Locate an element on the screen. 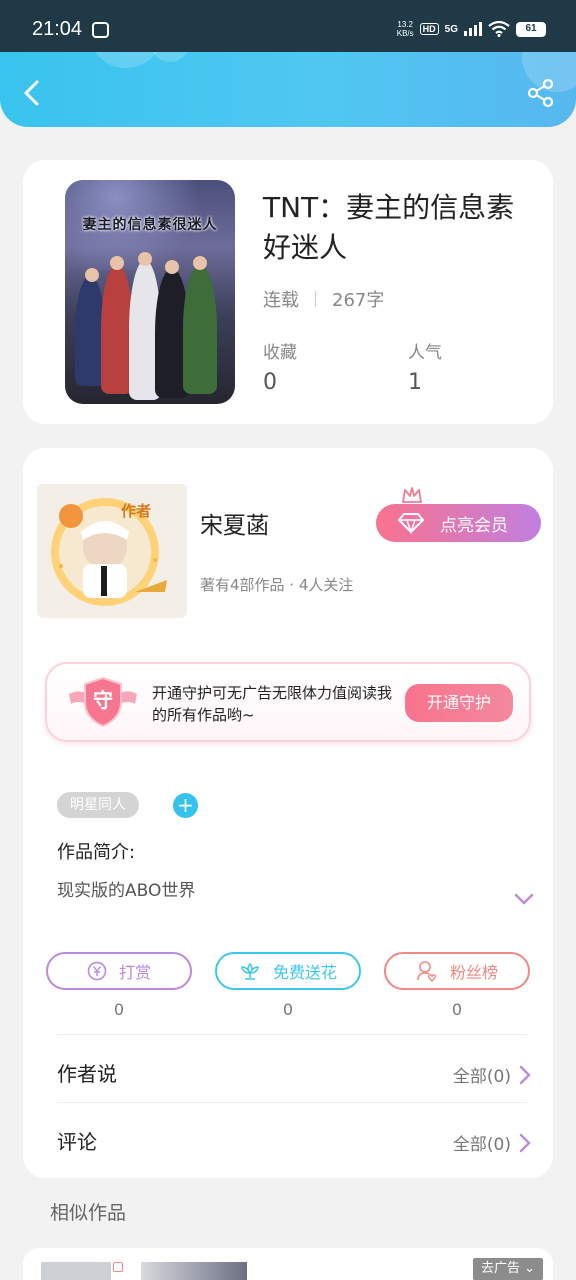 The image size is (576, 1280). status-bar: 21:04 13.2 KB/s HD 5G 61 is located at coordinates (288, 26).